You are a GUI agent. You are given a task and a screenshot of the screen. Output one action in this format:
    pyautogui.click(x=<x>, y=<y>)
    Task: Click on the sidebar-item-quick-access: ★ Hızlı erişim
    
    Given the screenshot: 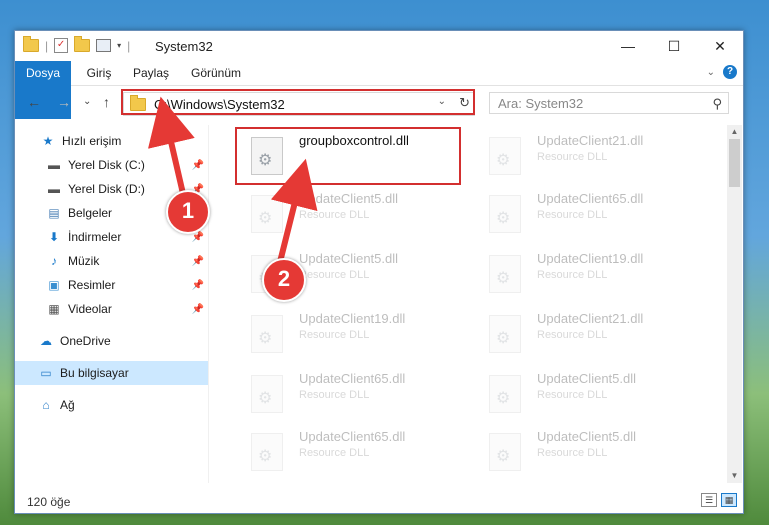 What is the action you would take?
    pyautogui.click(x=111, y=141)
    